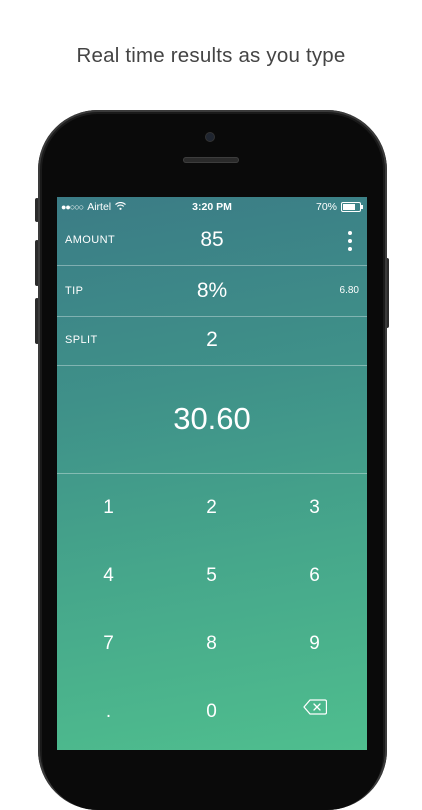 The image size is (422, 810). I want to click on result-panel: 30.60, so click(212, 419).